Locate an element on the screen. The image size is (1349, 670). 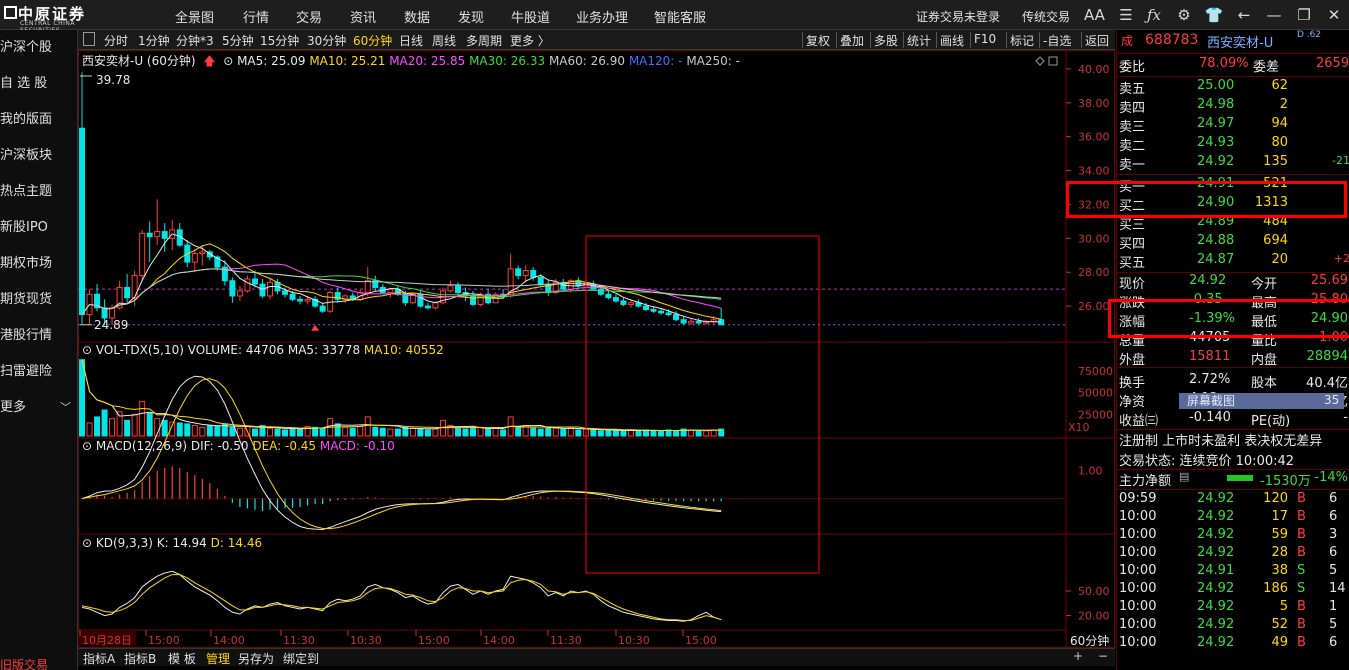
period-tab-10: 更多 〉 is located at coordinates (530, 40).